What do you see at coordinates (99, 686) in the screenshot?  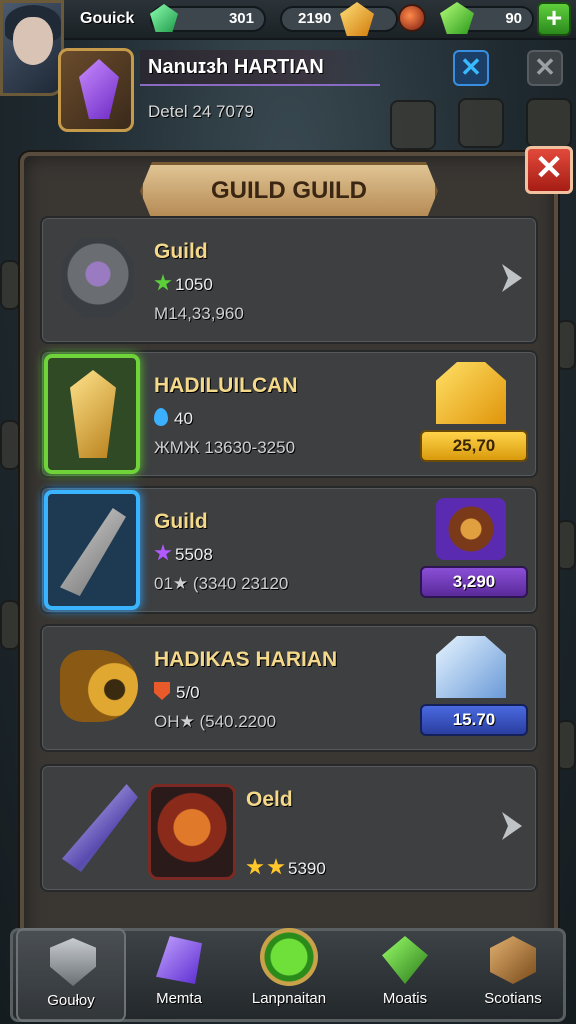 I see `golden-cannon-icon` at bounding box center [99, 686].